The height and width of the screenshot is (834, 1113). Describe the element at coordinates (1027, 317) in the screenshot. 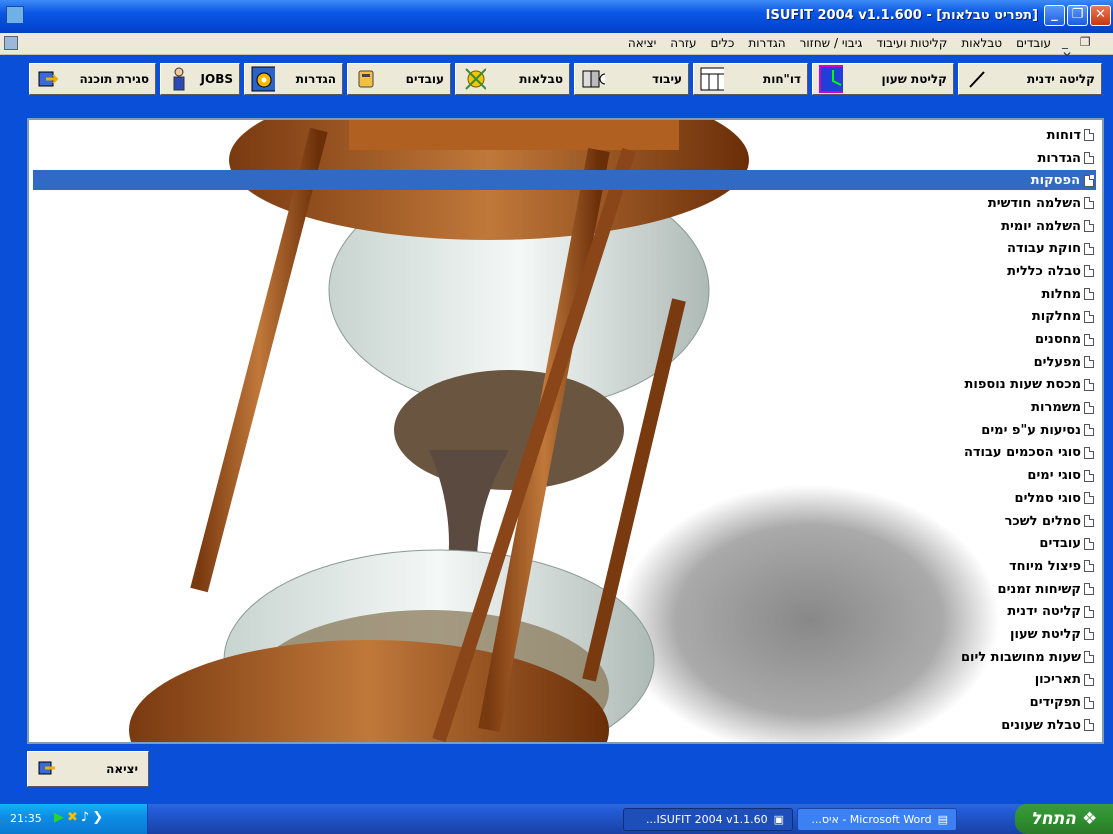

I see `tree-item: מחלקות` at that location.